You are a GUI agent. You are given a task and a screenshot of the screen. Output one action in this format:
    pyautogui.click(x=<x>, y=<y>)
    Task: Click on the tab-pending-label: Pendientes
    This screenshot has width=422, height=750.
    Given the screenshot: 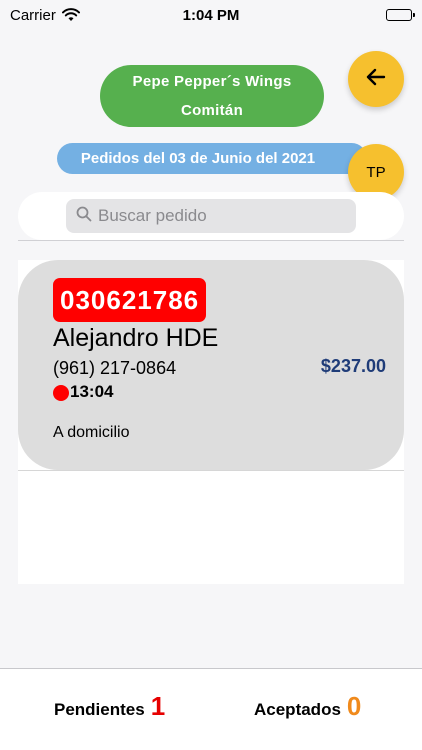 What is the action you would take?
    pyautogui.click(x=99, y=709)
    